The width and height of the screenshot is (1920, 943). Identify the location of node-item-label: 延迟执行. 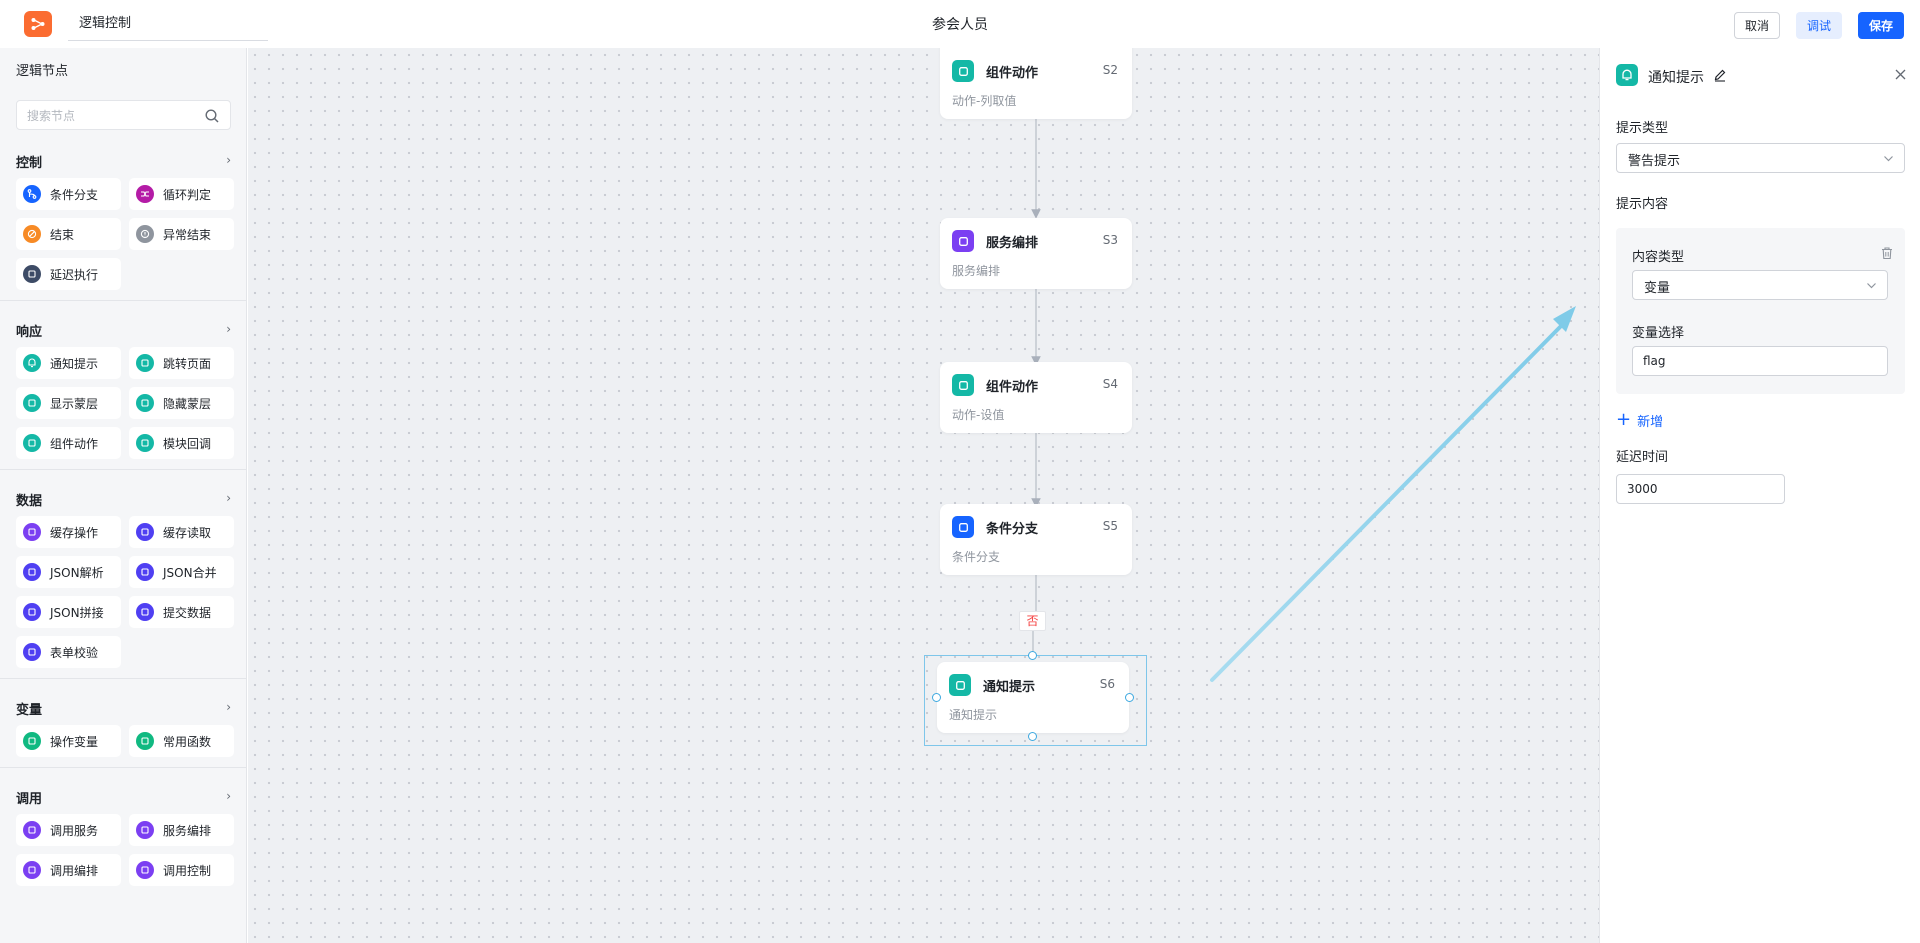
(74, 274).